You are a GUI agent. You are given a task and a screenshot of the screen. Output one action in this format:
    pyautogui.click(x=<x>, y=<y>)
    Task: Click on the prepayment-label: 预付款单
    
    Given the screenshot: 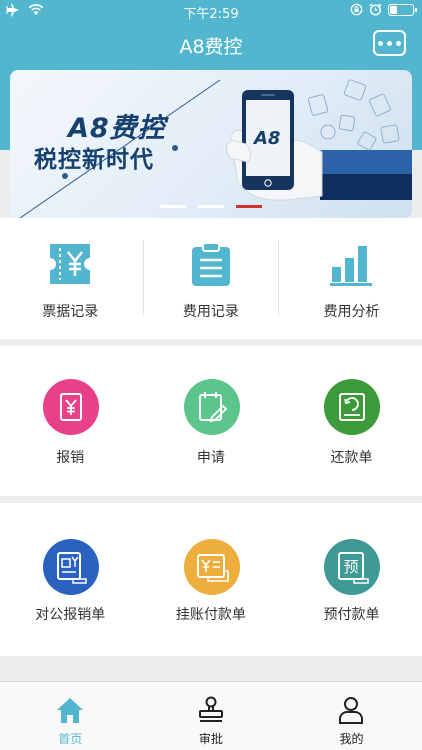 What is the action you would take?
    pyautogui.click(x=351, y=615)
    